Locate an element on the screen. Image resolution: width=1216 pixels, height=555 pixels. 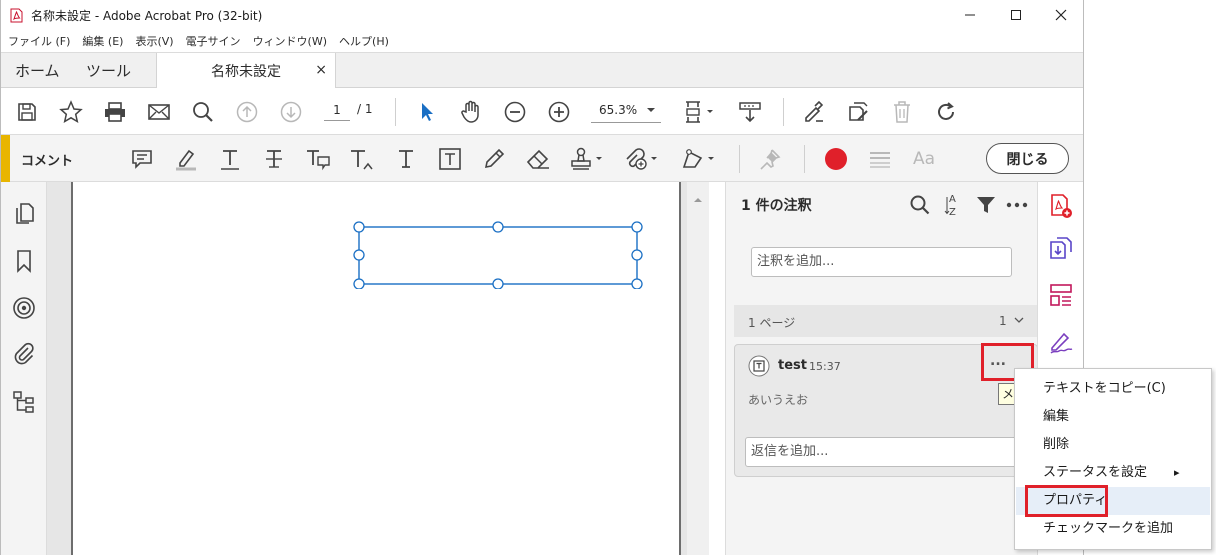
shapes-icon is located at coordinates (698, 158).